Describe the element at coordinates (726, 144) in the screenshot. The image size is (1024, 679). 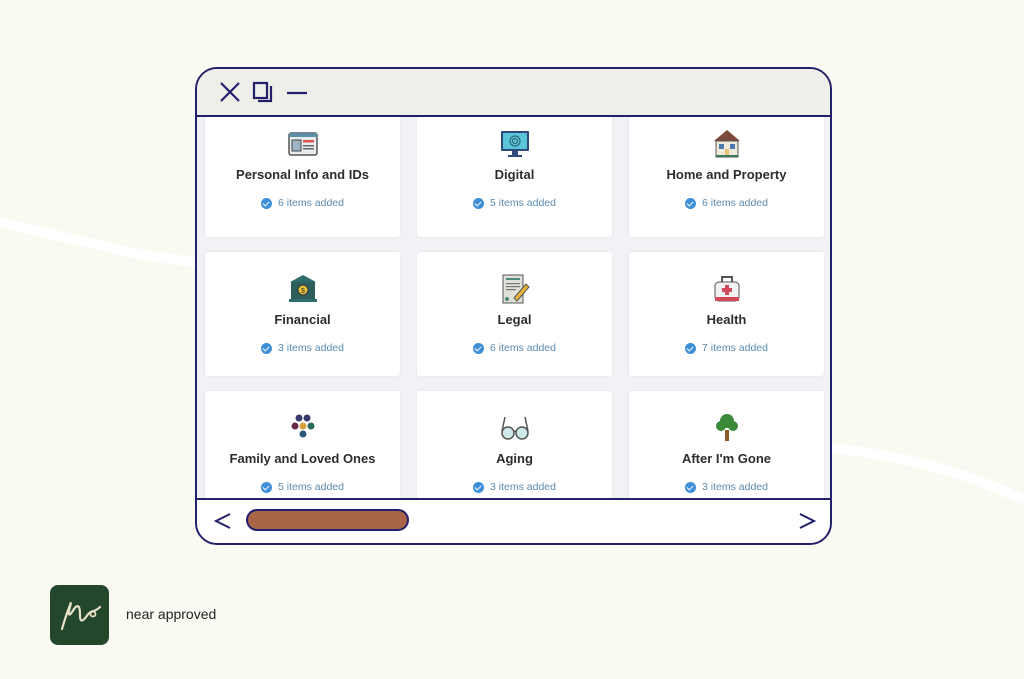
I see `house-icon` at that location.